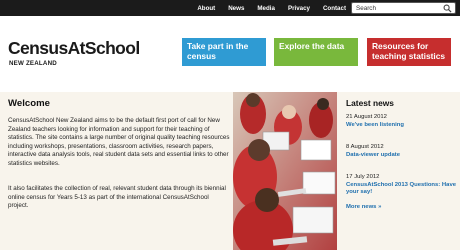  Describe the element at coordinates (334, 8) in the screenshot. I see `nav-contact-link: Contact` at that location.